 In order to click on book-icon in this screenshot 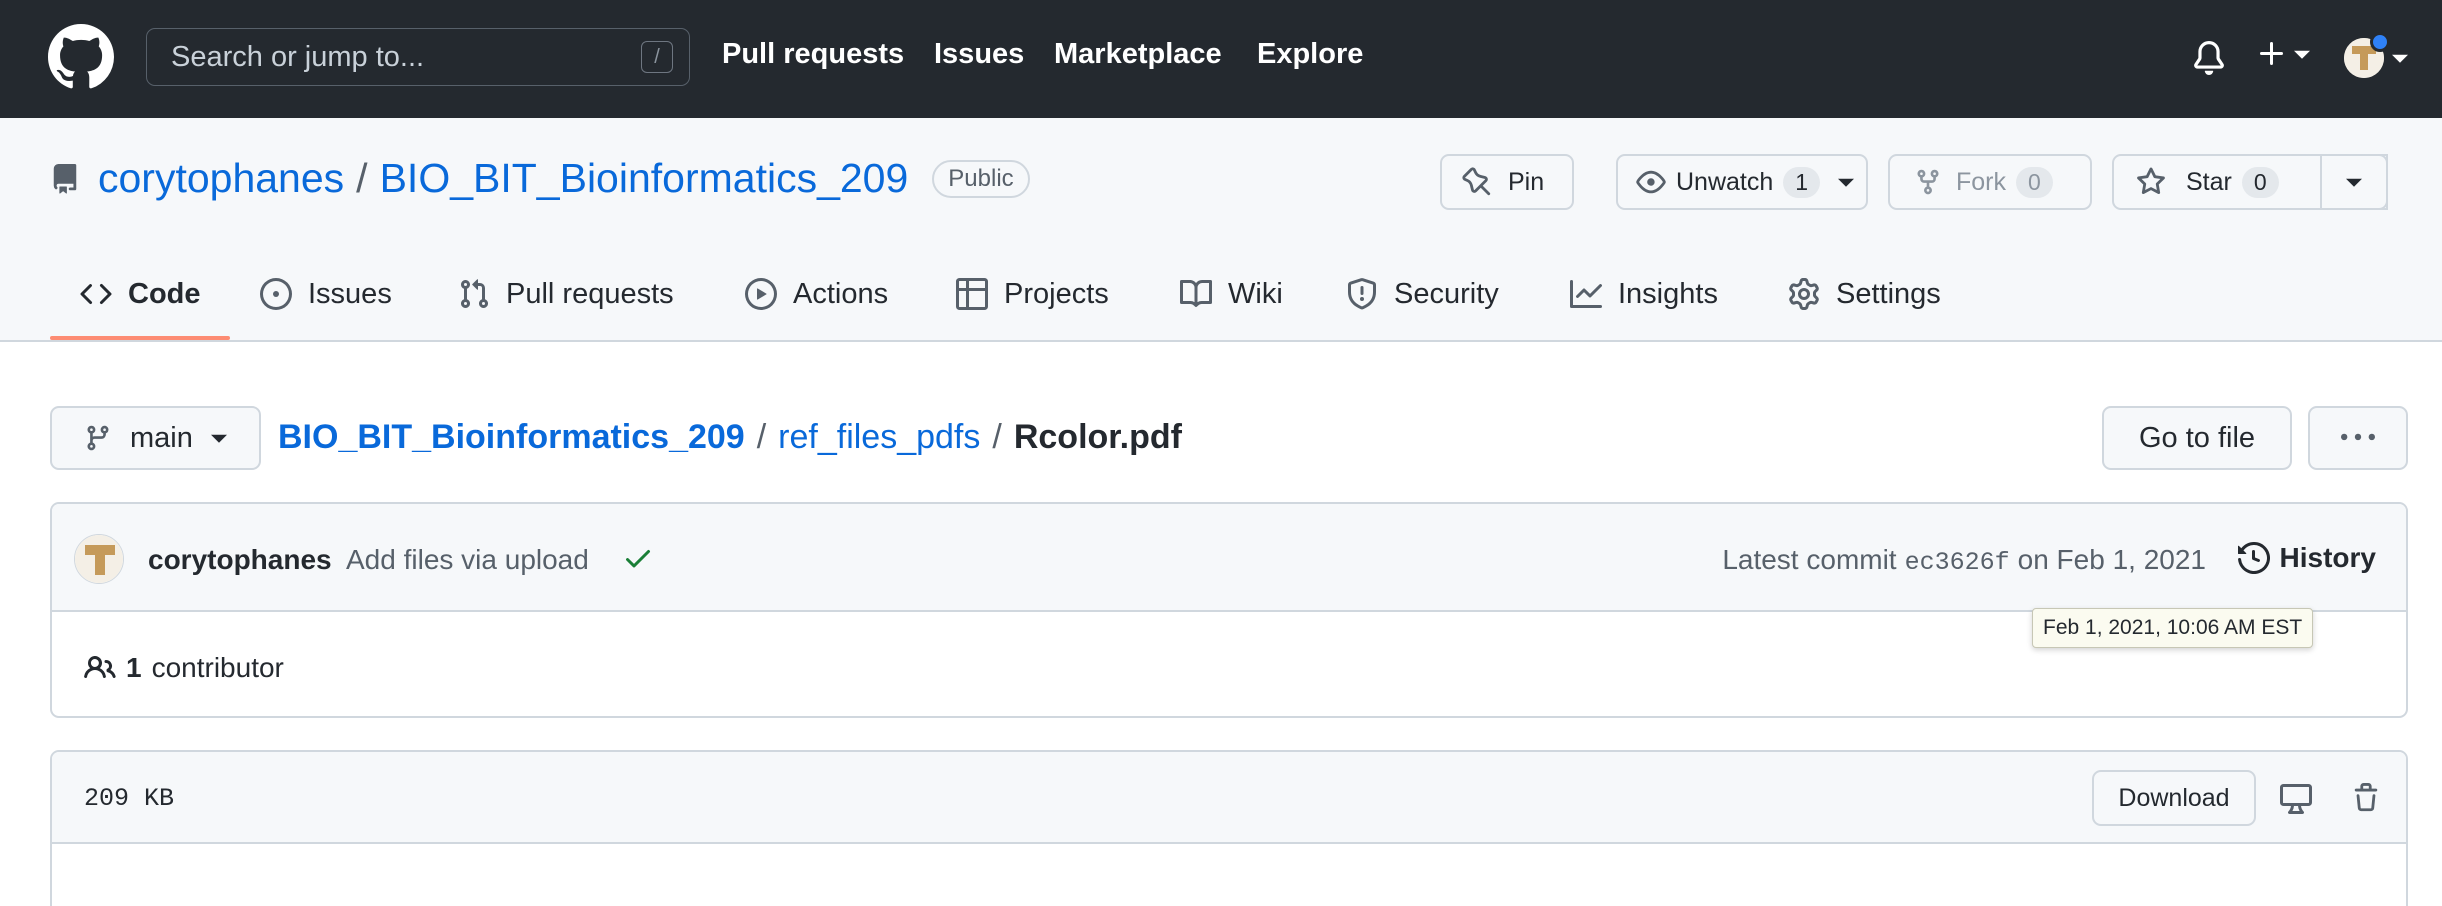, I will do `click(1196, 293)`.